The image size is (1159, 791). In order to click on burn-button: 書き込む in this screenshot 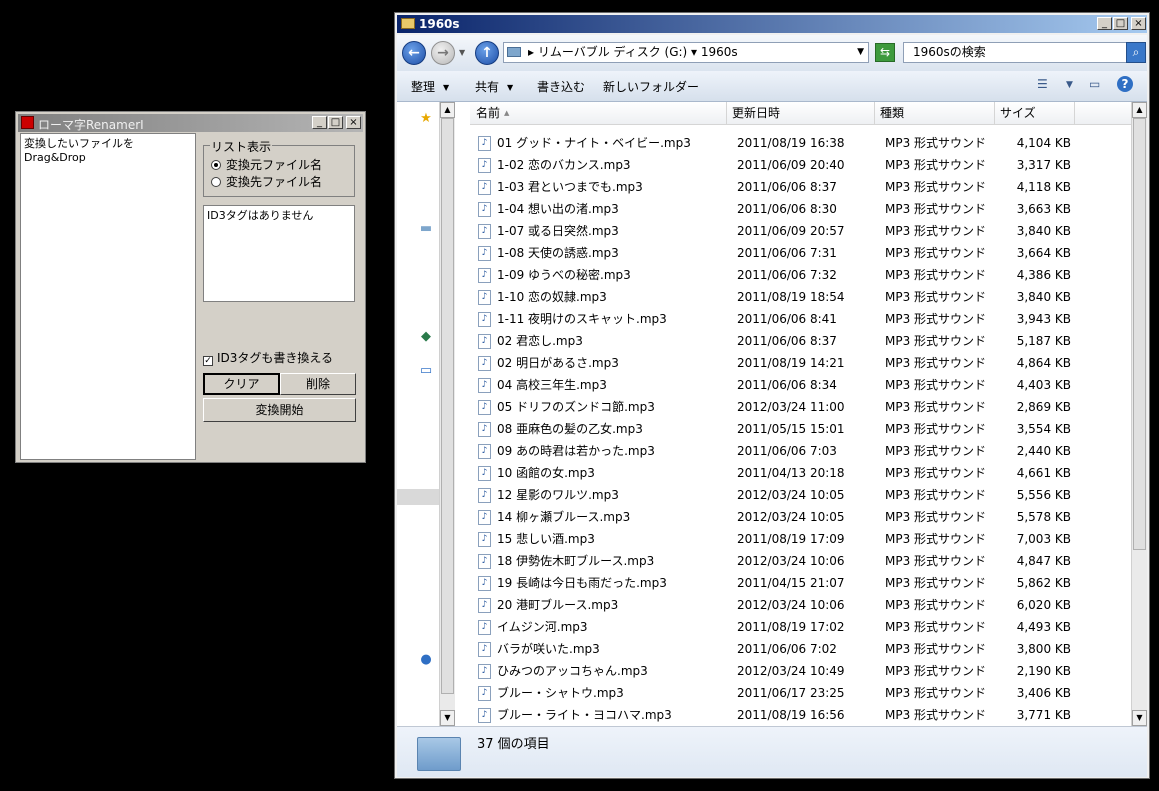, I will do `click(561, 86)`.